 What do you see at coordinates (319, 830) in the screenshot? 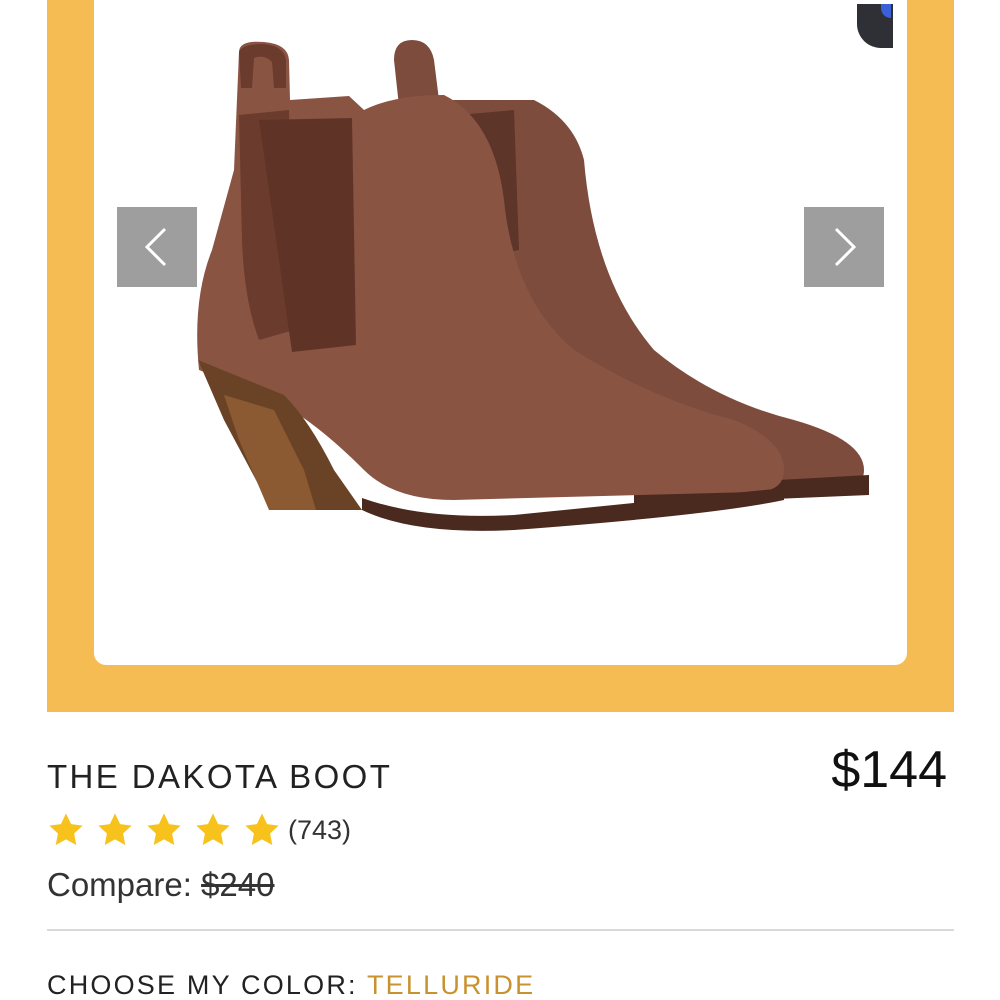
I see `review-count: (743)` at bounding box center [319, 830].